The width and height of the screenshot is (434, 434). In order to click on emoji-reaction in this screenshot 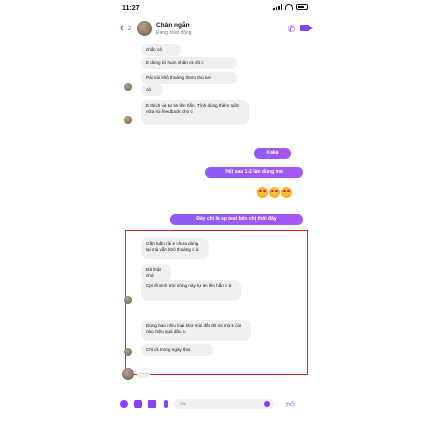, I will do `click(274, 192)`.